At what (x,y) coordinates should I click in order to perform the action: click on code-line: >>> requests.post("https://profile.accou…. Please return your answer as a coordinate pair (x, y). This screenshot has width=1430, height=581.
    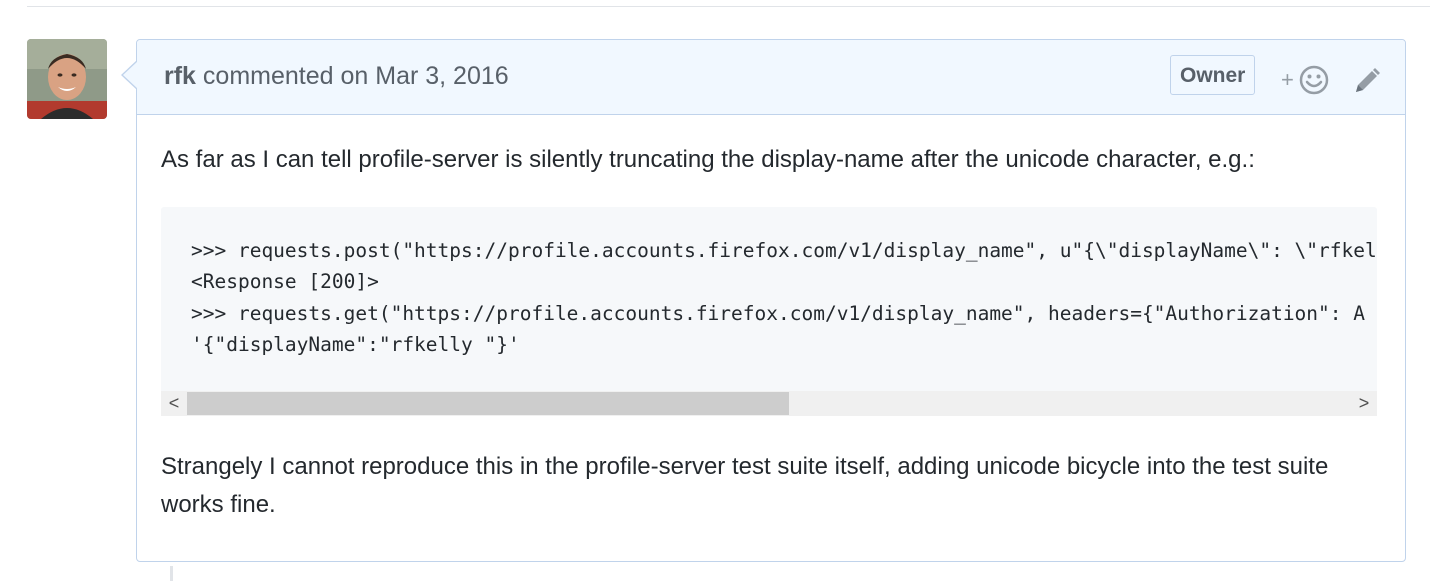
    Looking at the image, I should click on (784, 250).